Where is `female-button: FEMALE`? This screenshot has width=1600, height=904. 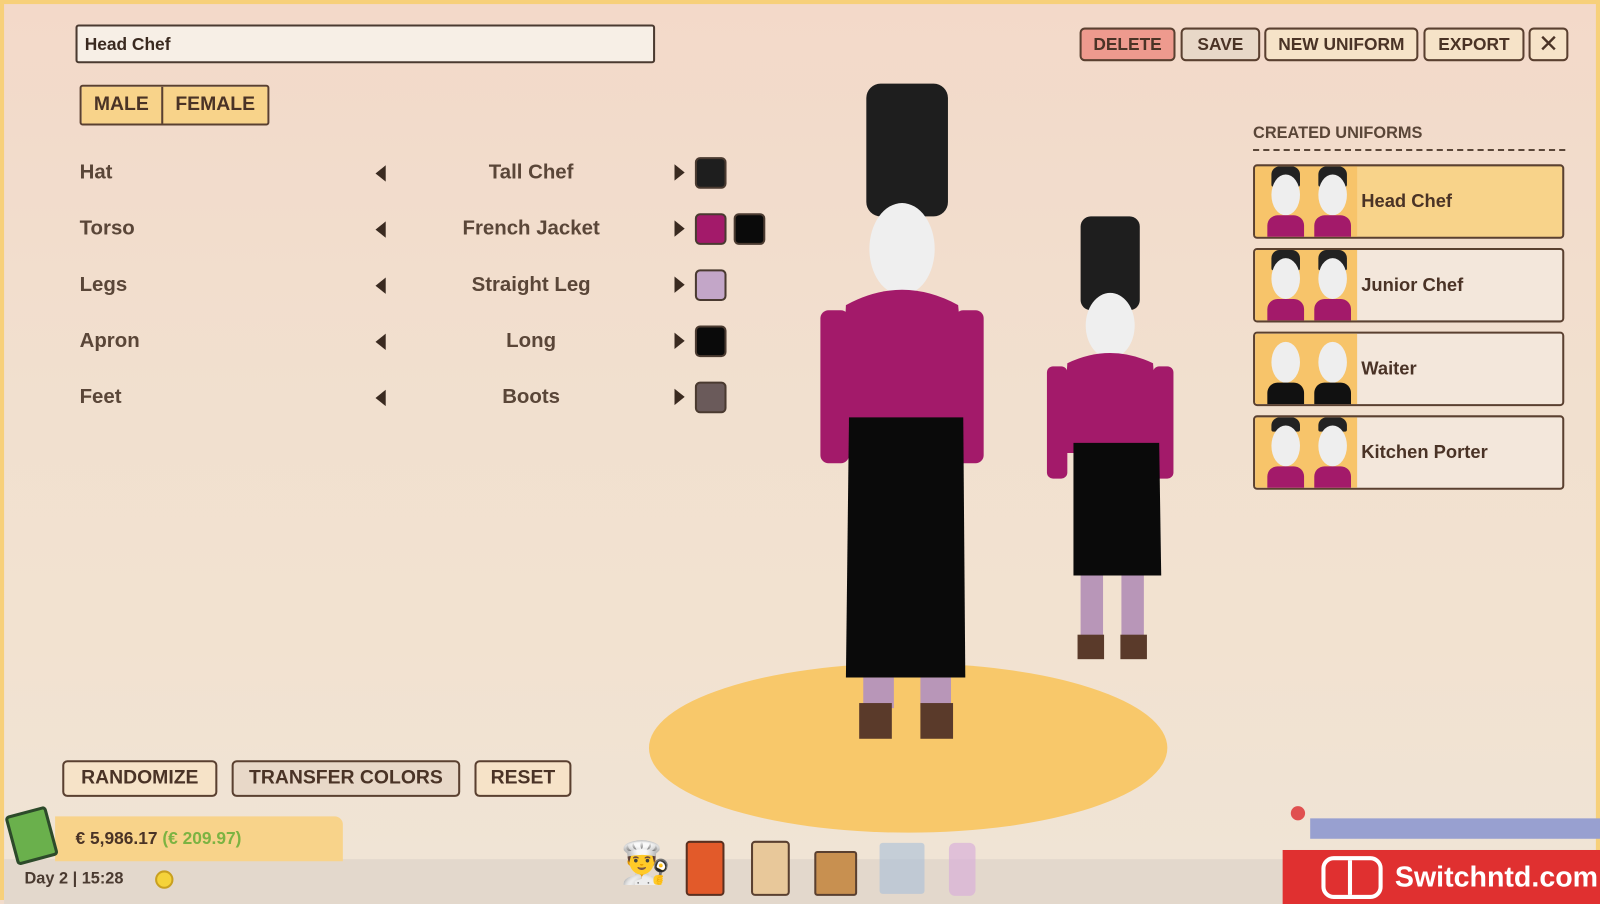 female-button: FEMALE is located at coordinates (214, 105).